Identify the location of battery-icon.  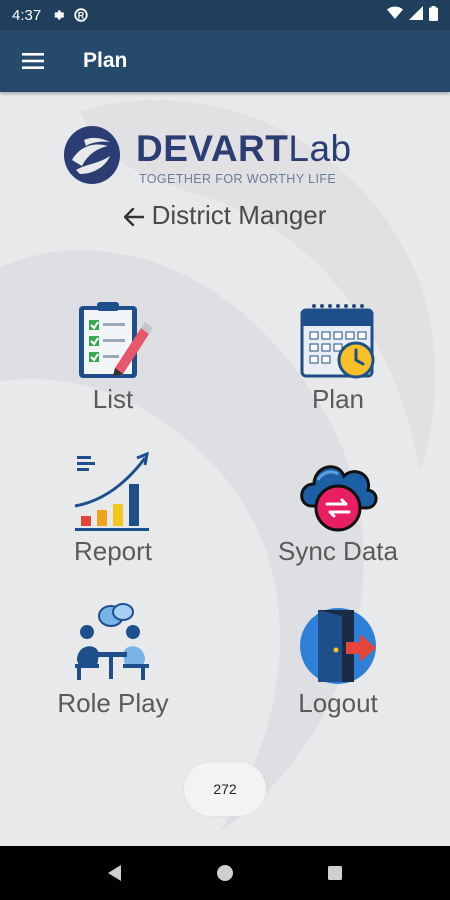
(433, 15).